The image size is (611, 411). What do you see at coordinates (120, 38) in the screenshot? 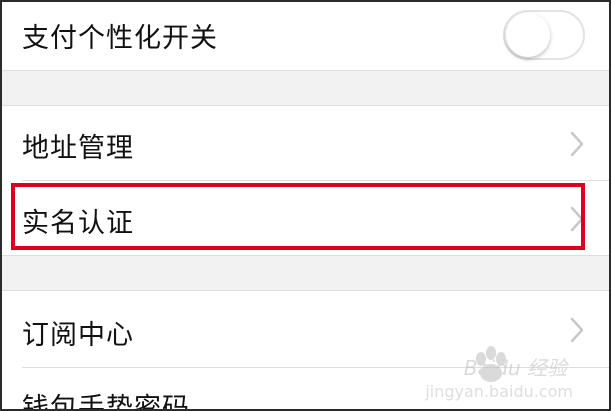
I see `payment-personalization-label: 支付个性化开关` at bounding box center [120, 38].